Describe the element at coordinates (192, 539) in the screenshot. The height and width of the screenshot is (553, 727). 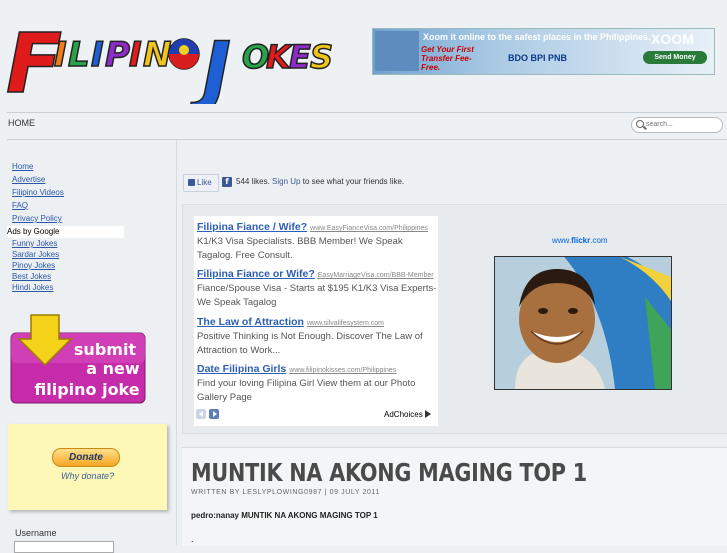
I see `article-trailing: .` at that location.